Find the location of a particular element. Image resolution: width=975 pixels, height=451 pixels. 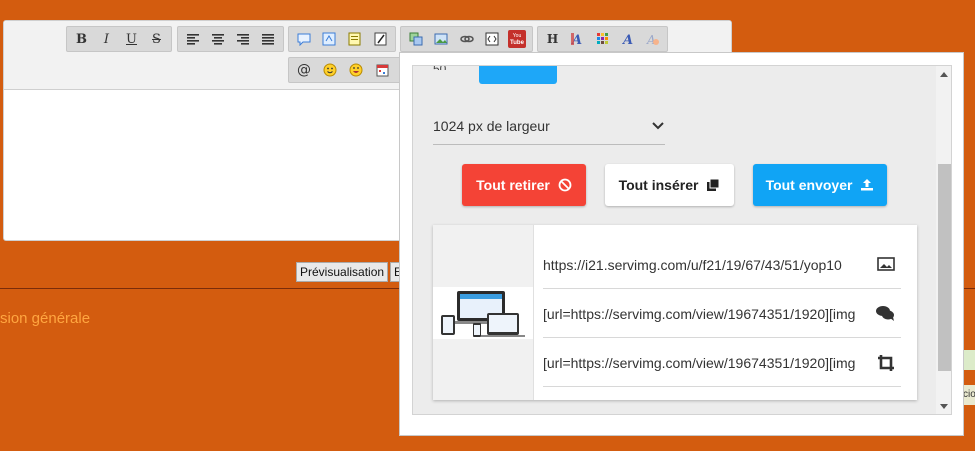

font-face-button: A is located at coordinates (627, 39).